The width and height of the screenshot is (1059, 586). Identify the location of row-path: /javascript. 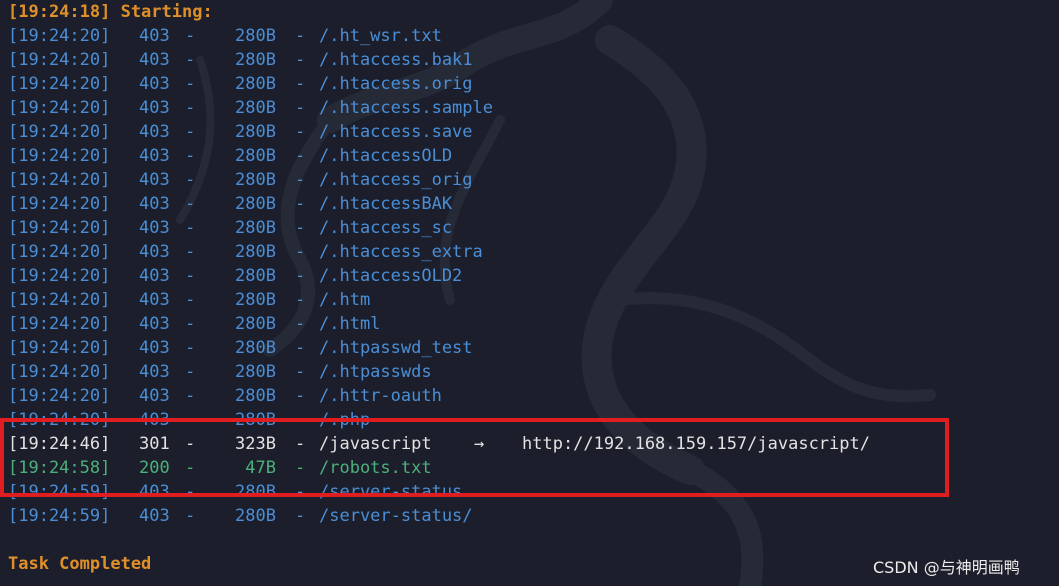
(375, 444).